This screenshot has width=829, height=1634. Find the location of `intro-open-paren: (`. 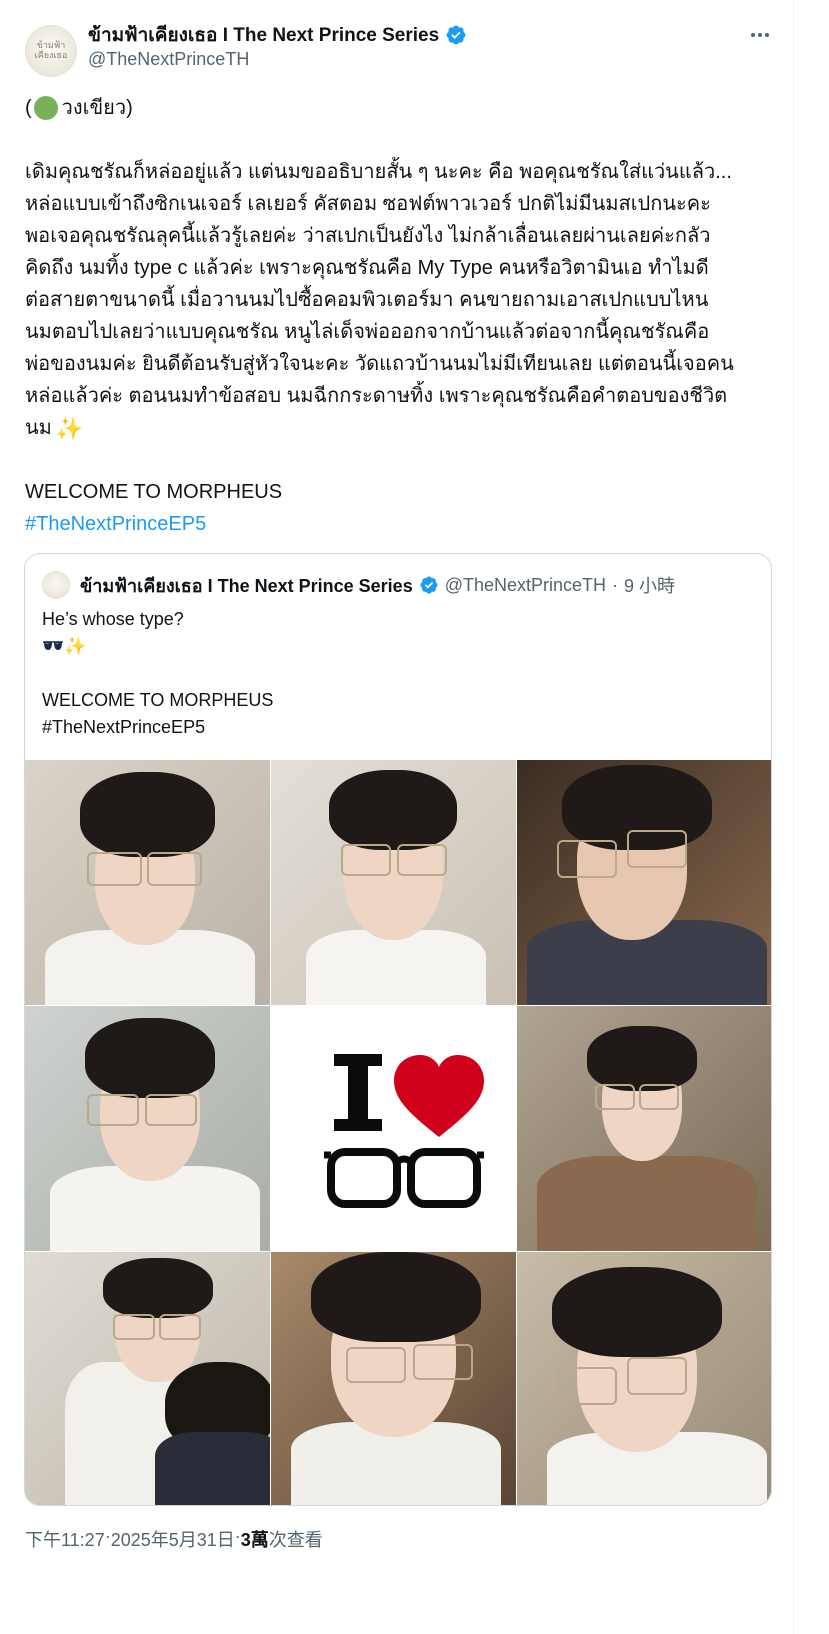

intro-open-paren: ( is located at coordinates (28, 108).